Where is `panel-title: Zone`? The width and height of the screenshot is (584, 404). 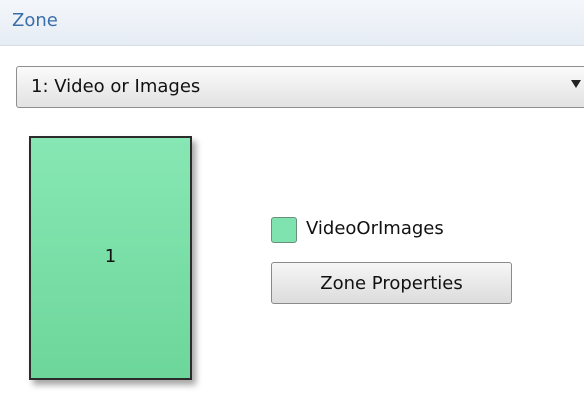 panel-title: Zone is located at coordinates (35, 20).